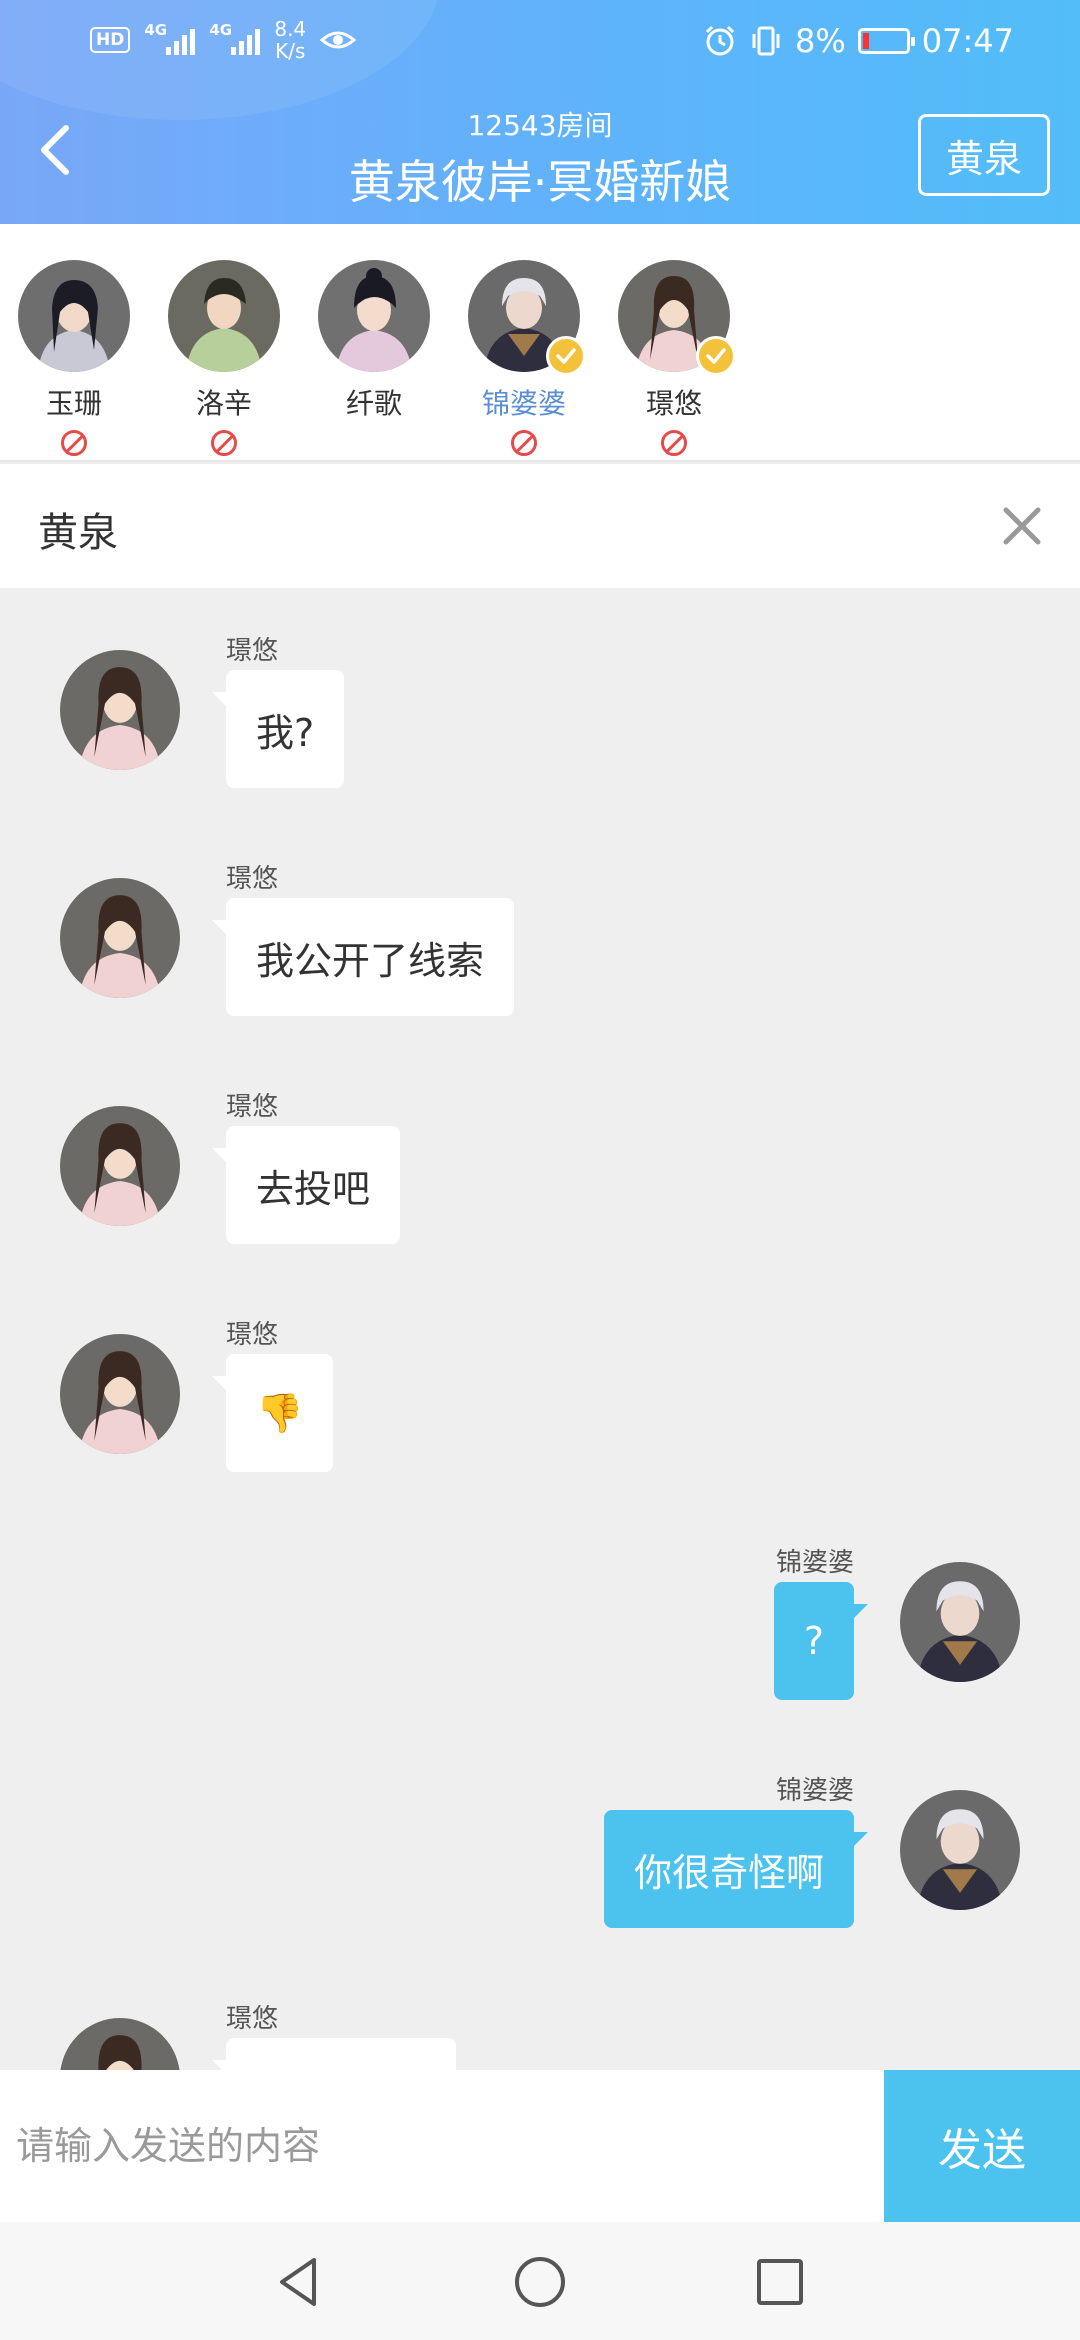 The width and height of the screenshot is (1080, 2340). I want to click on player-item: 玉珊, so click(74, 358).